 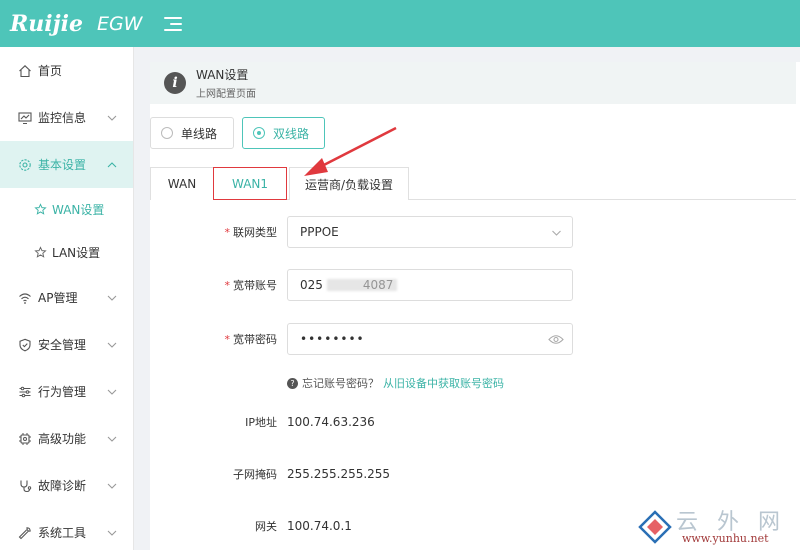 I want to click on sidebar-item-security: 安全管理, so click(x=66, y=344).